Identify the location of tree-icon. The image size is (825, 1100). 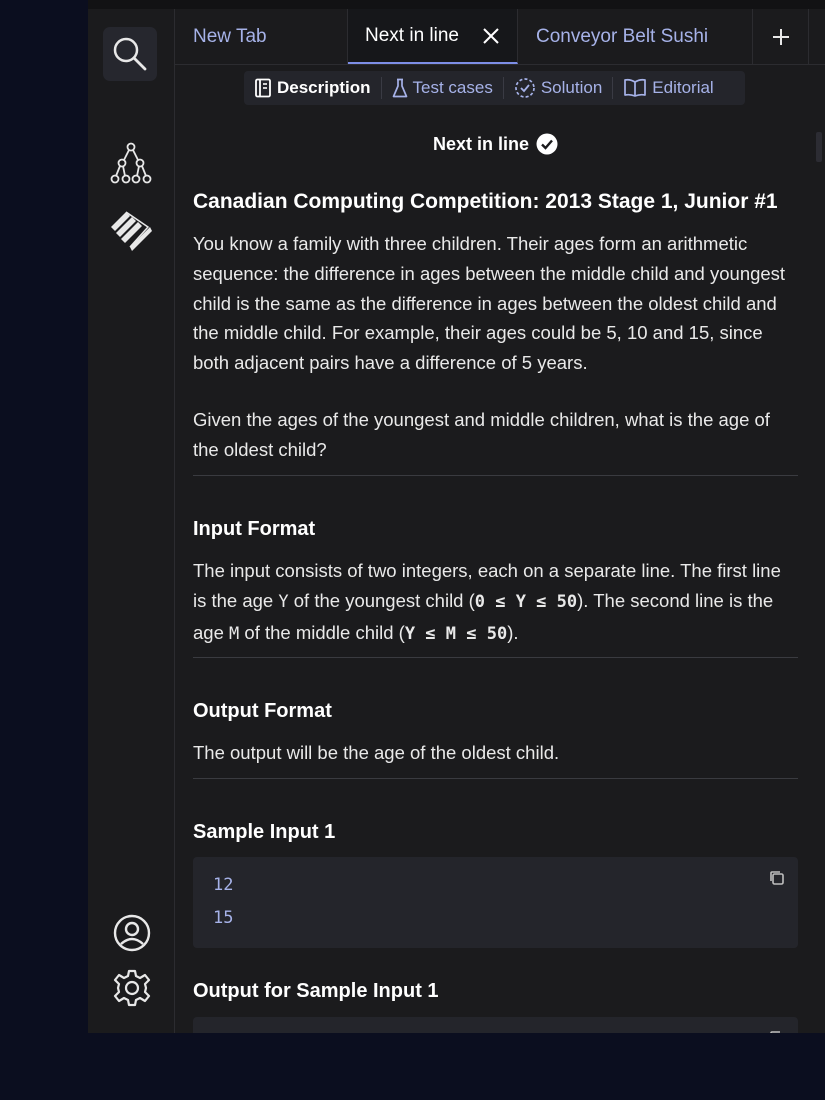
(131, 163).